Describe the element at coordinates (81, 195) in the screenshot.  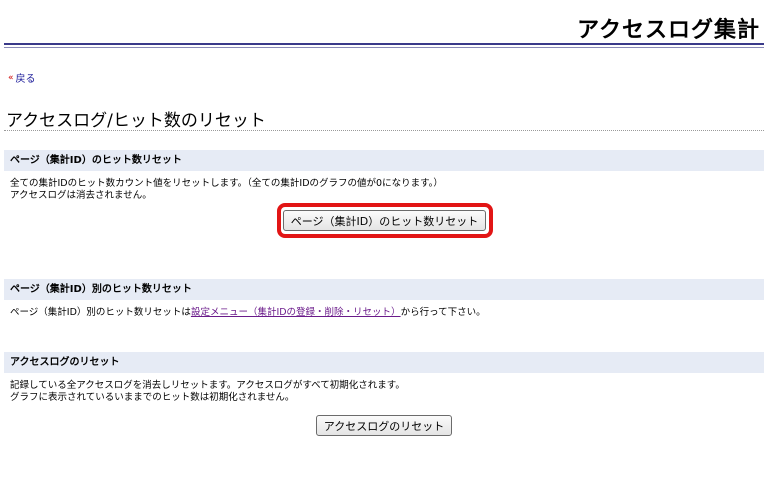
I see `description-line: アクセスログは消去されません。` at that location.